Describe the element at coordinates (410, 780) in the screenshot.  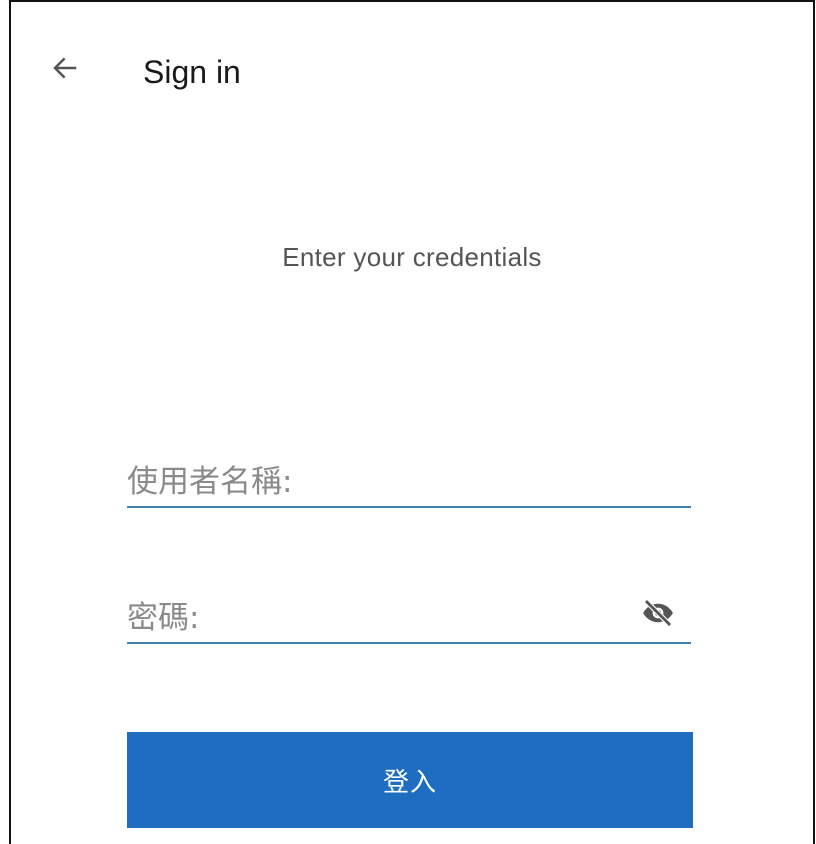
I see `sign-in-button: 登入` at that location.